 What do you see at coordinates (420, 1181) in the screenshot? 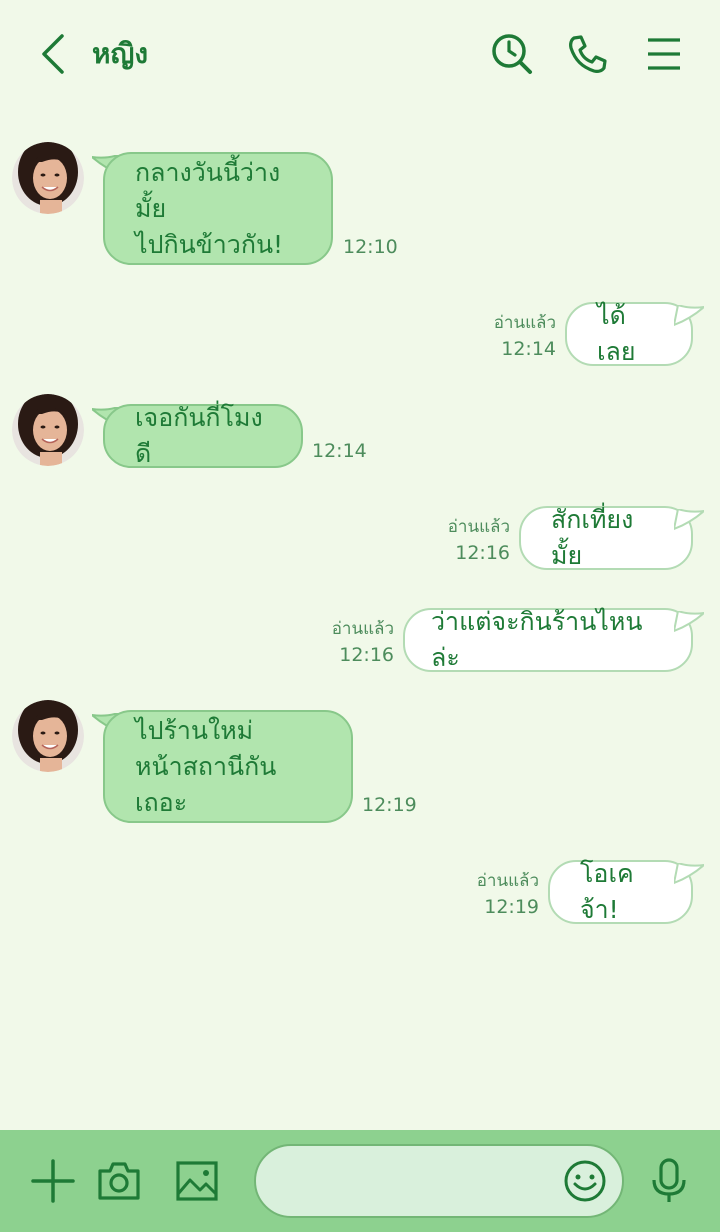
I see `message-input` at bounding box center [420, 1181].